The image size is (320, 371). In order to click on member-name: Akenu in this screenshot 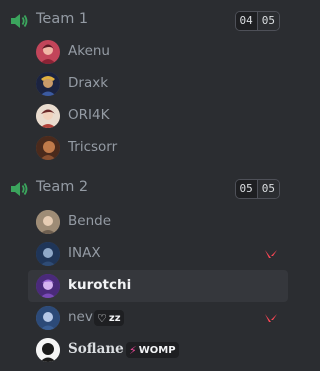, I will do `click(89, 51)`.